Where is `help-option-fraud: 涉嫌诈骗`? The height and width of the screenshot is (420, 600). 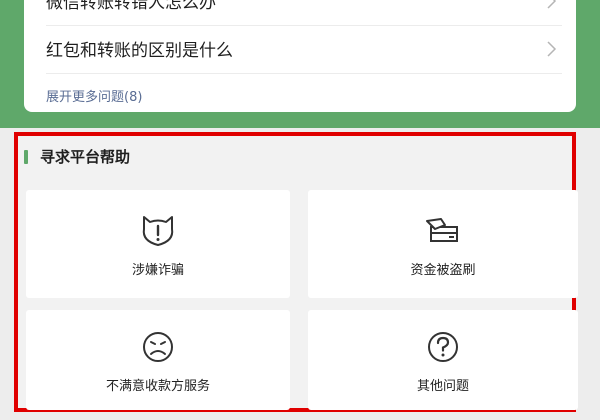
help-option-fraud: 涉嫌诈骗 is located at coordinates (158, 244).